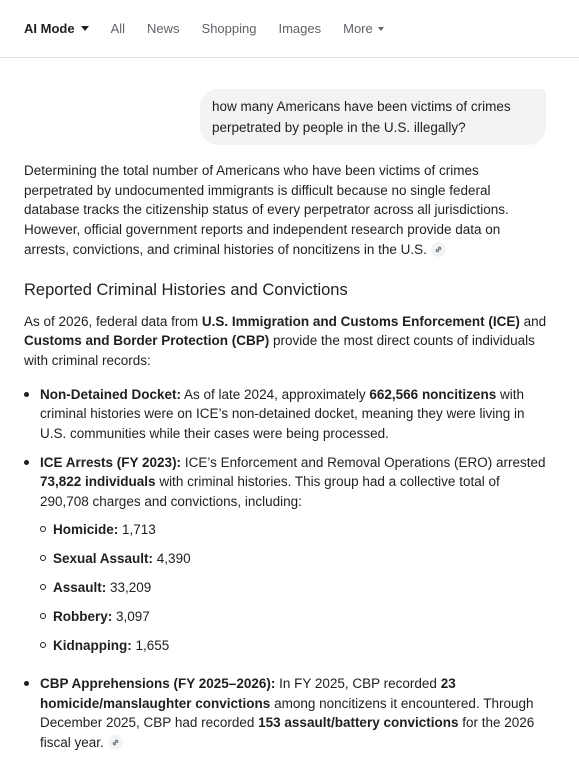 Image resolution: width=579 pixels, height=762 pixels. Describe the element at coordinates (358, 28) in the screenshot. I see `tab-label: More` at that location.